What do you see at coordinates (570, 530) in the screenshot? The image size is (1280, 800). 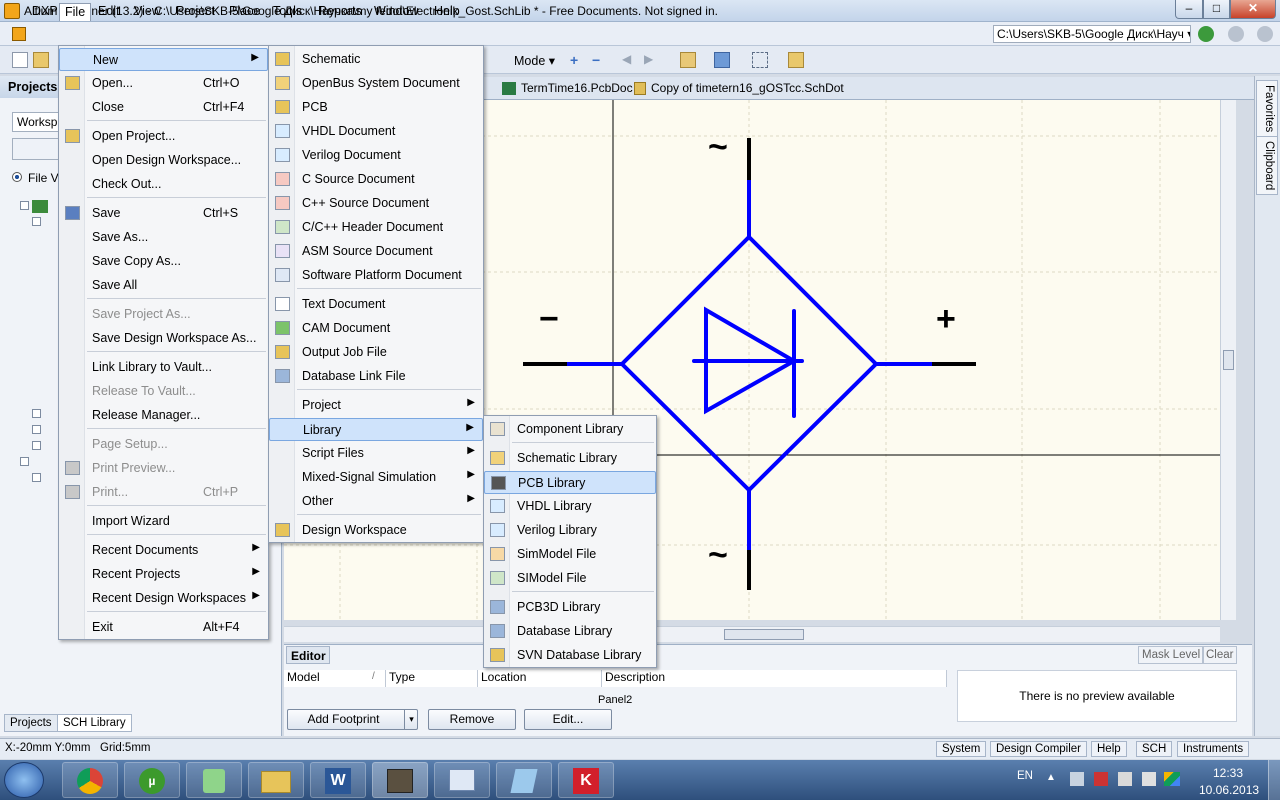 I see `menu-item-verilog-library: Verilog Library` at bounding box center [570, 530].